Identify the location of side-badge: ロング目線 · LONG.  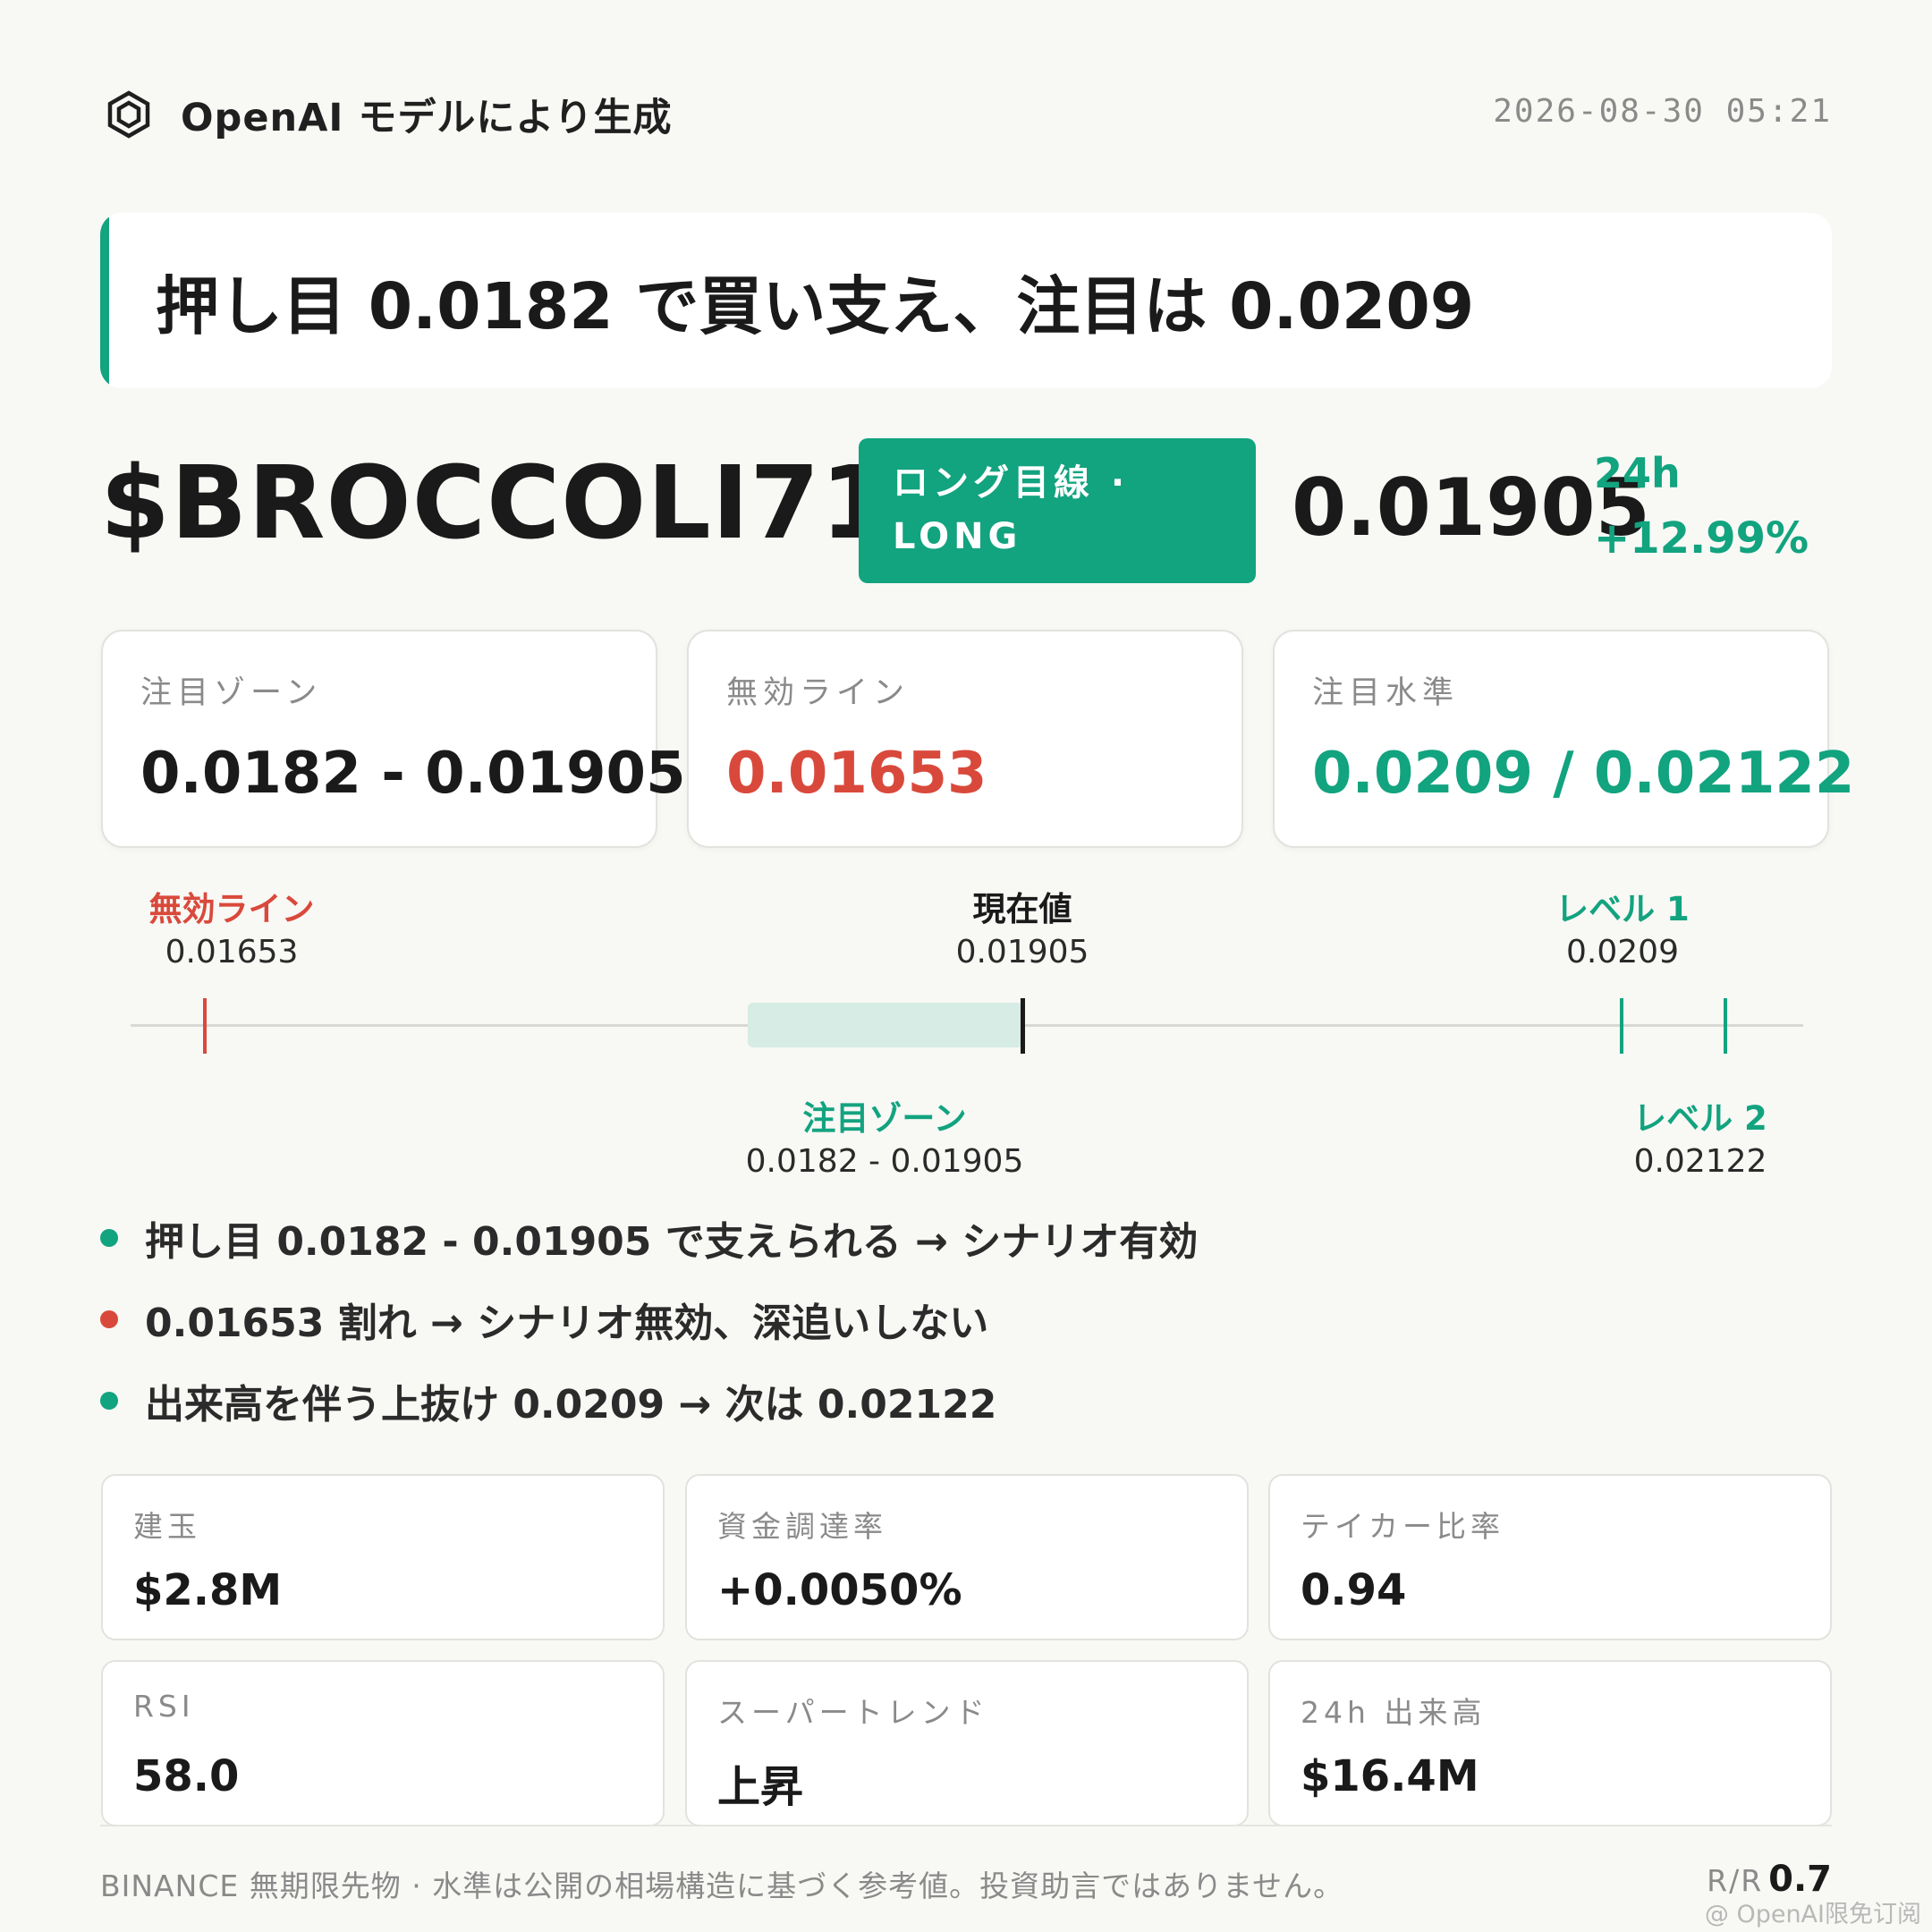
(1057, 510).